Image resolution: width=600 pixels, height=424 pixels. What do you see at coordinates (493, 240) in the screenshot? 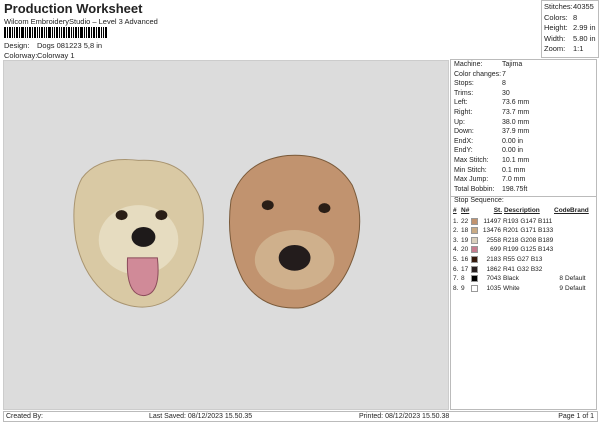
I see `stitch-count: 2558` at bounding box center [493, 240].